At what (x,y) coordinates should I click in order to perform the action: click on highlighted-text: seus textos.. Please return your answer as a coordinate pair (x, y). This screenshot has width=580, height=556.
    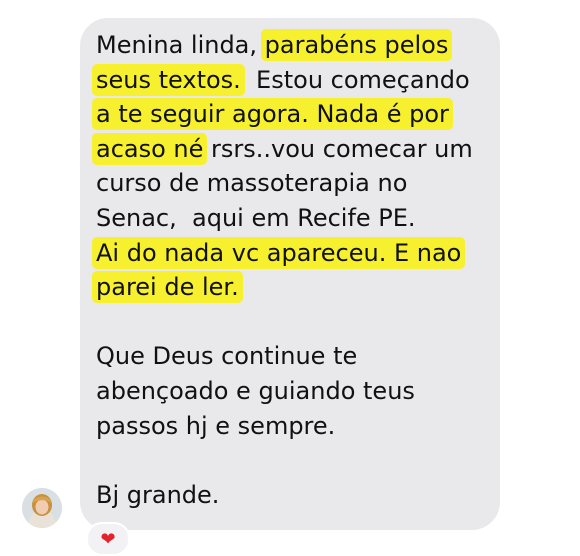
    Looking at the image, I should click on (168, 79).